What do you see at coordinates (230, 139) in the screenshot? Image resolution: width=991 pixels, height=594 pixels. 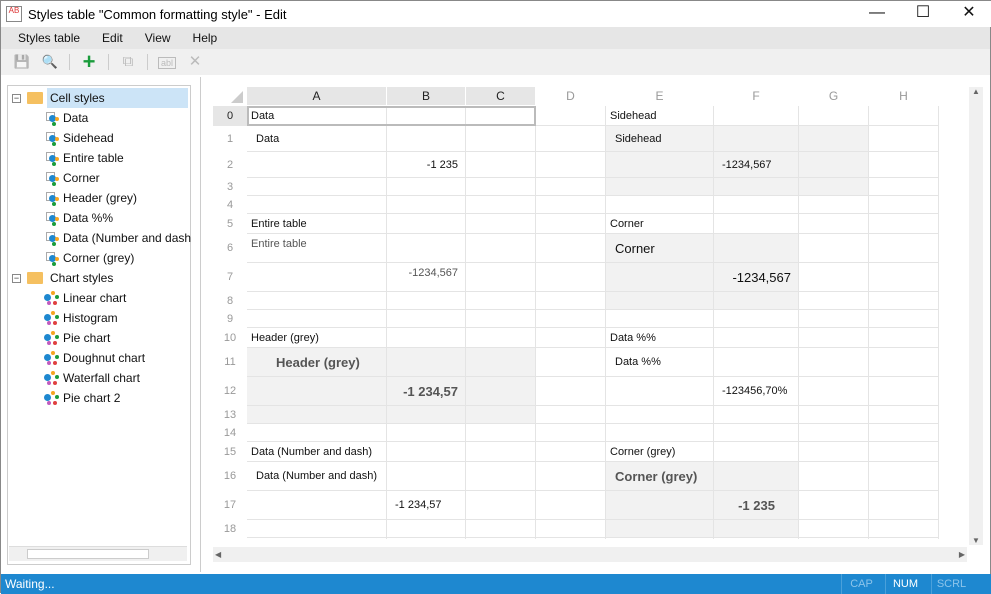 I see `row-header-1: 1` at bounding box center [230, 139].